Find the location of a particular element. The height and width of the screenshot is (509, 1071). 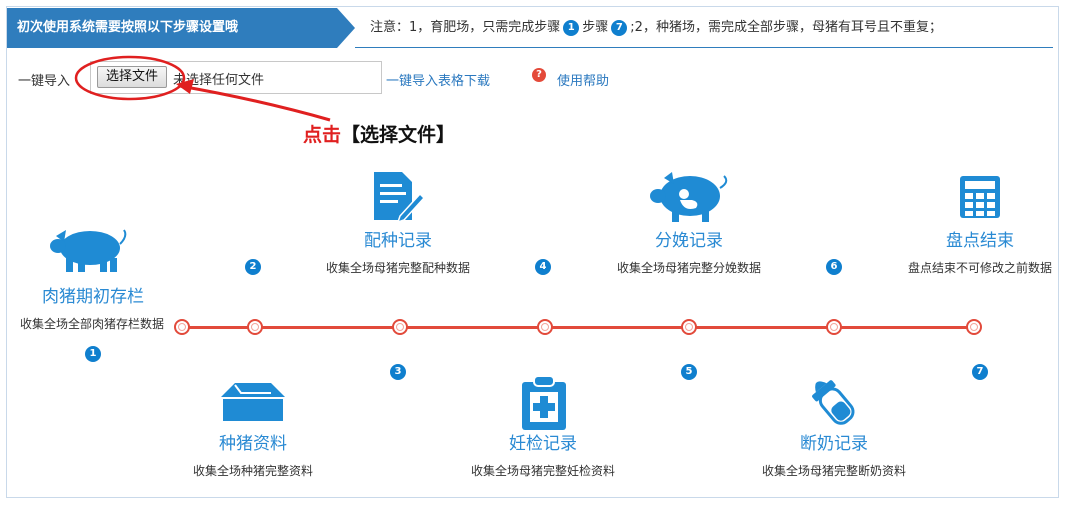

step-desc-1: 收集全场全部肉猪存栏数据 is located at coordinates (91, 324).